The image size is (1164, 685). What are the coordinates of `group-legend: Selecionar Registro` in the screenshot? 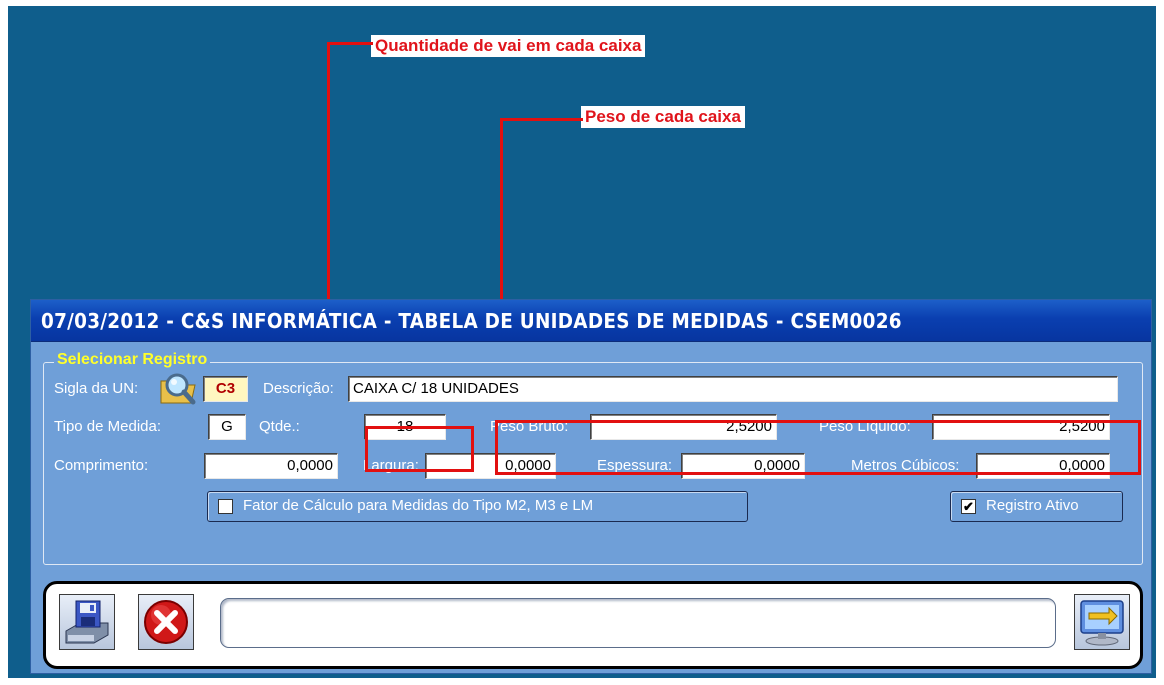 It's located at (132, 360).